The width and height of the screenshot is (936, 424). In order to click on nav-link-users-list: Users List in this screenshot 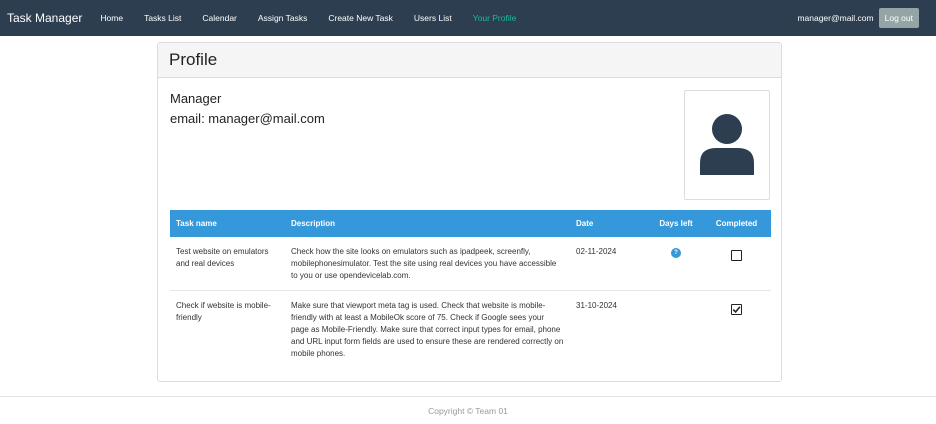, I will do `click(433, 18)`.